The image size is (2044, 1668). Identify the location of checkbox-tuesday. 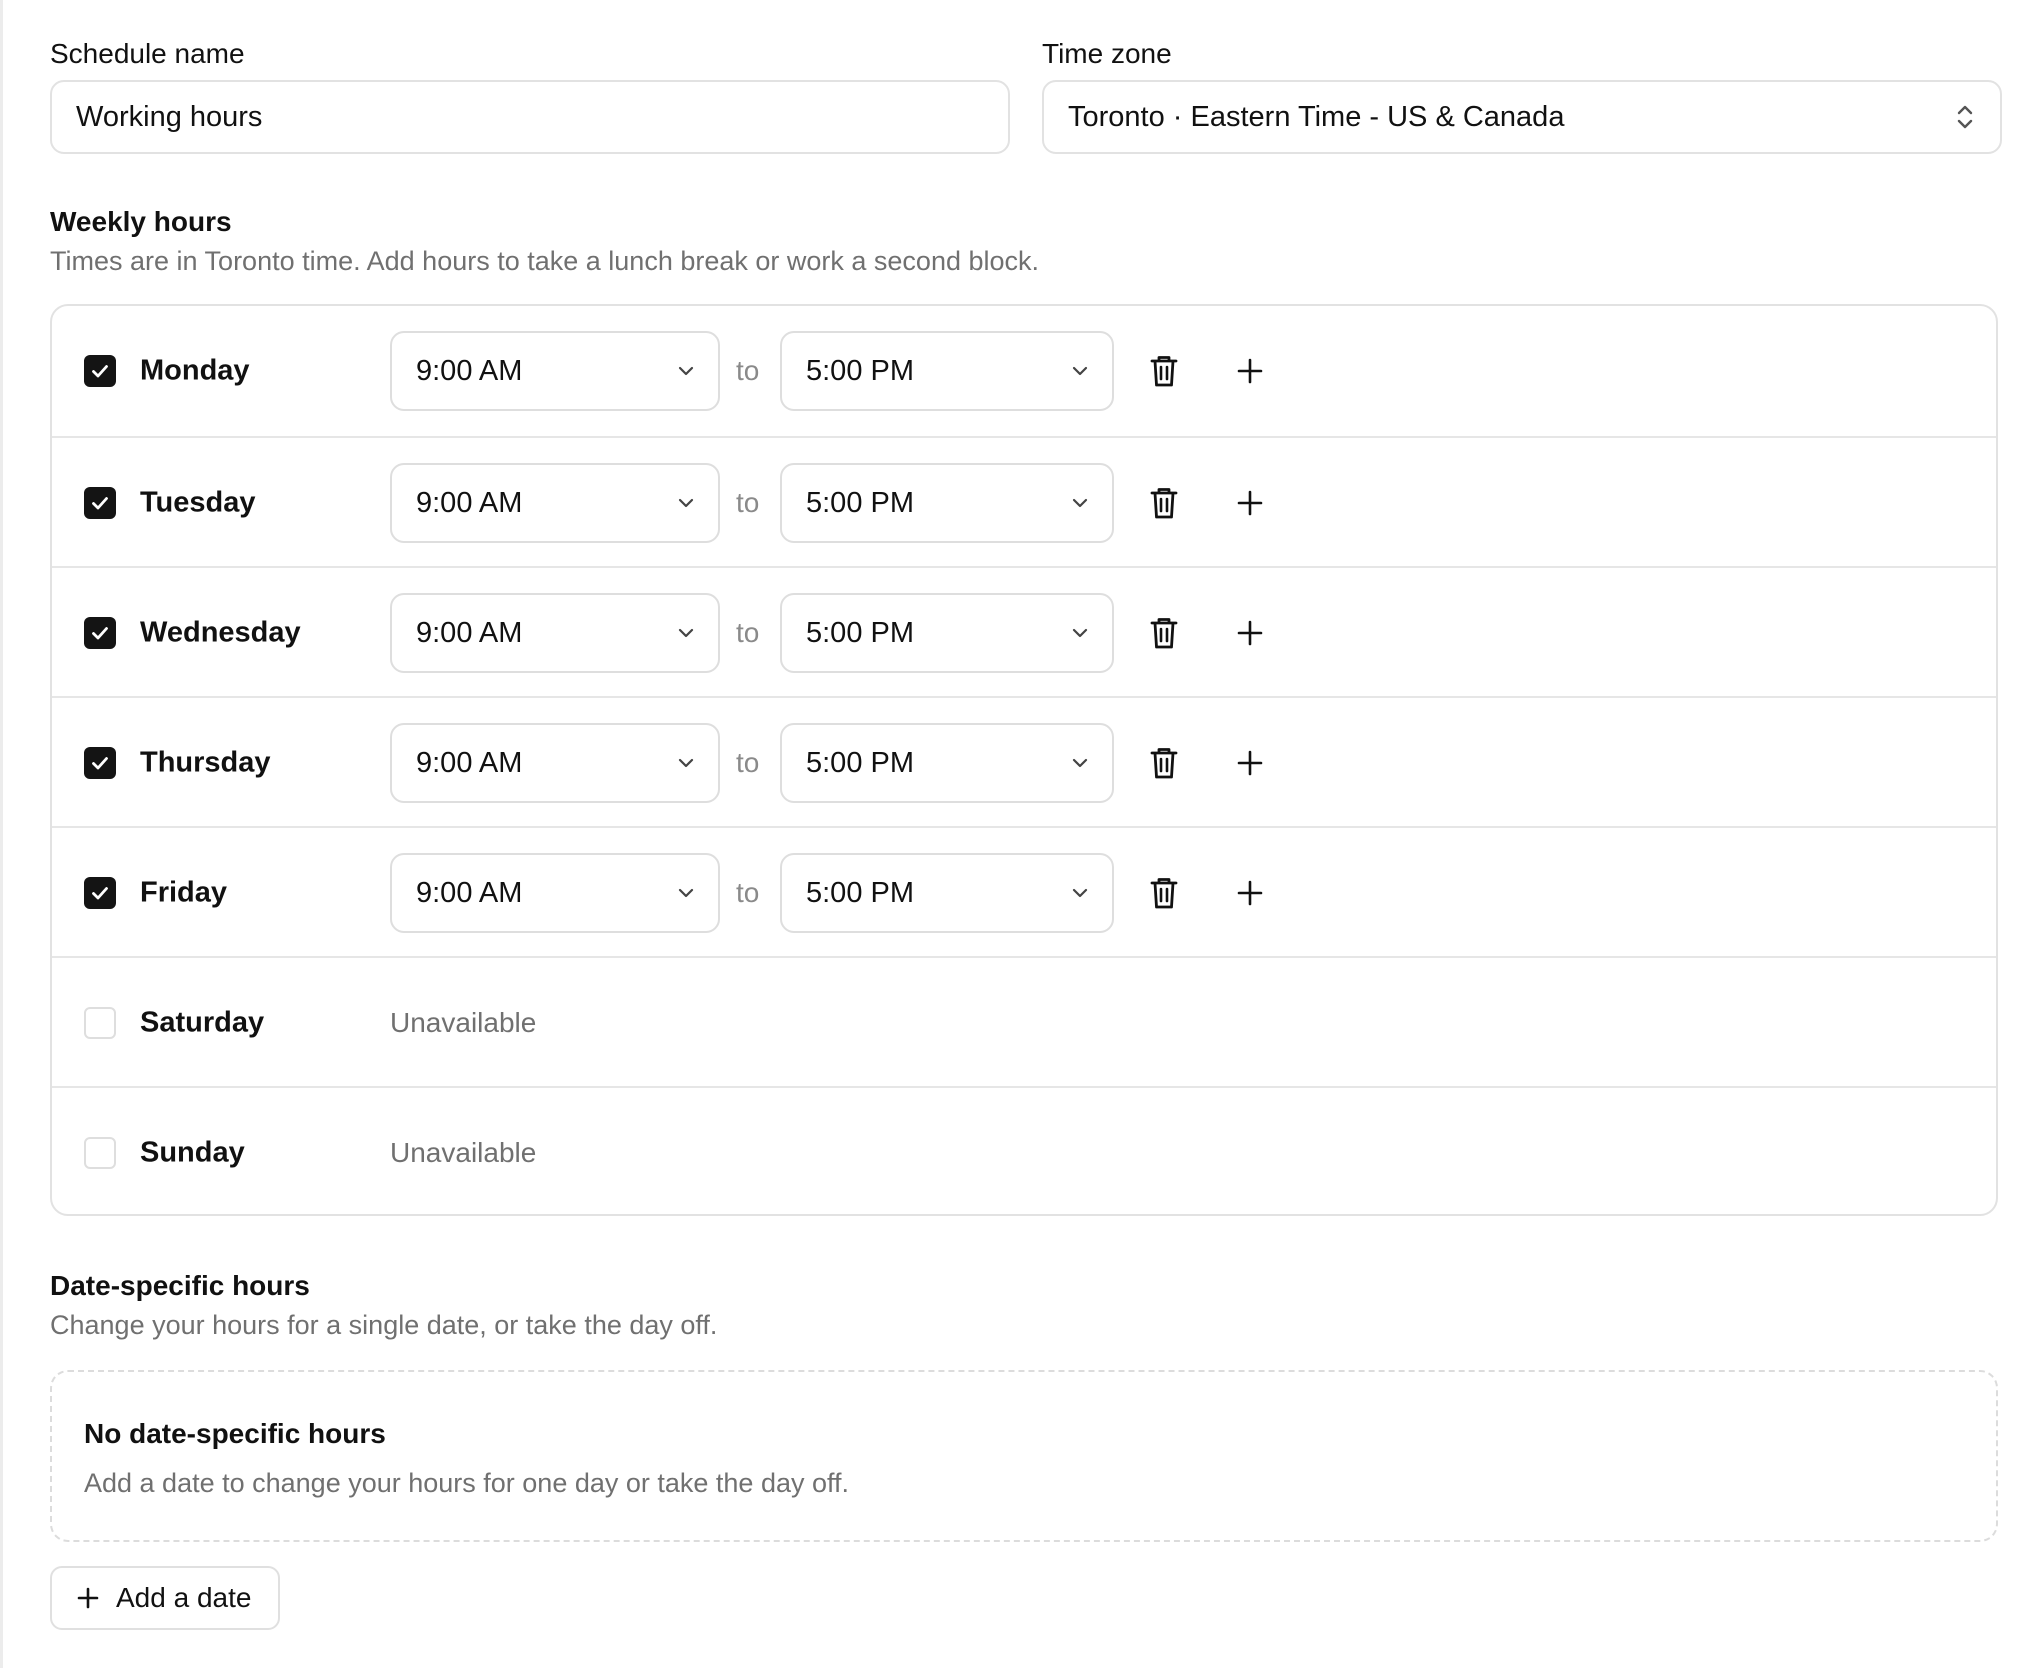
(100, 503).